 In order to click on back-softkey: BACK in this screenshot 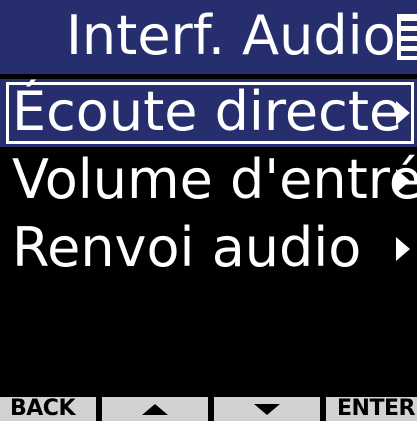, I will do `click(48, 409)`.